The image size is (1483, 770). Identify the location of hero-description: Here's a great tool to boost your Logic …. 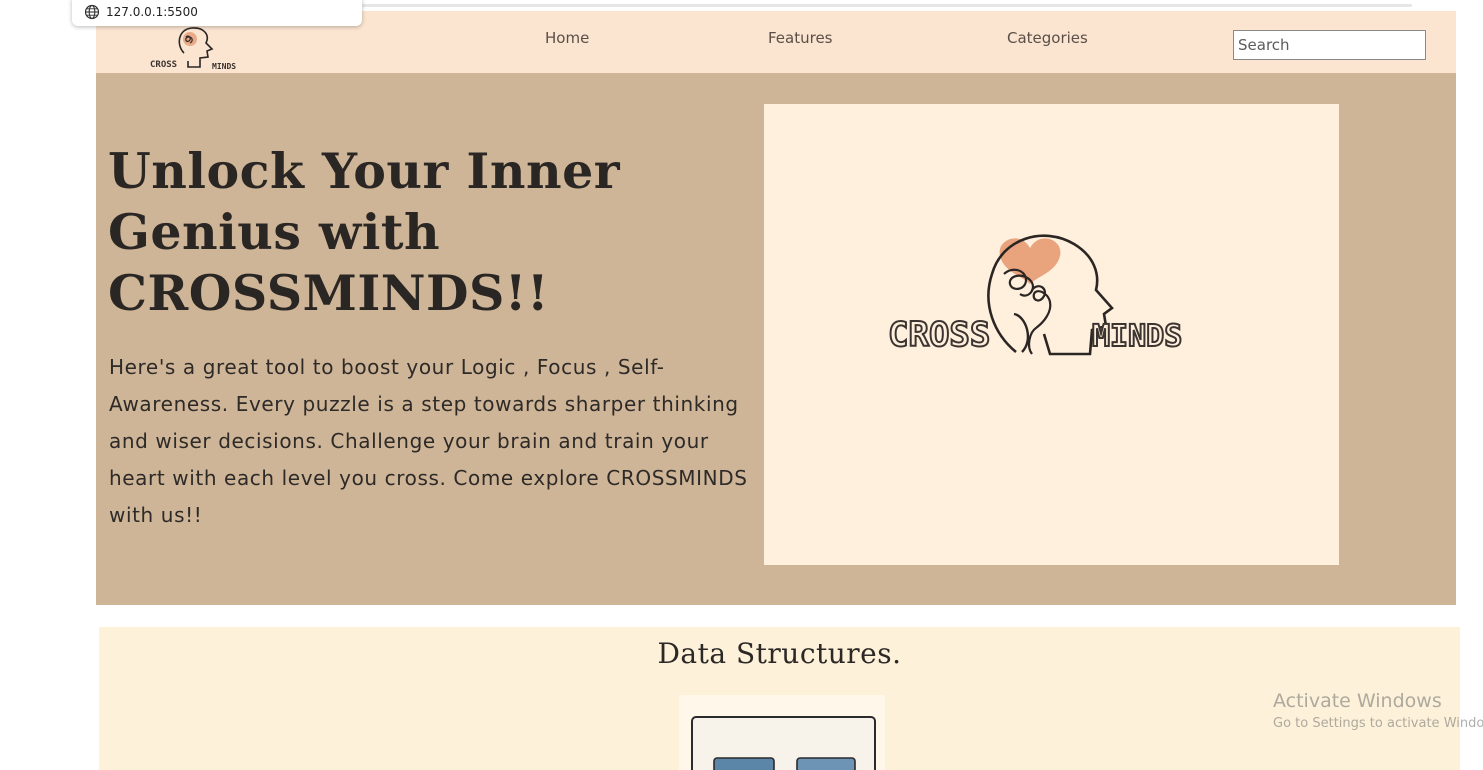
(428, 441).